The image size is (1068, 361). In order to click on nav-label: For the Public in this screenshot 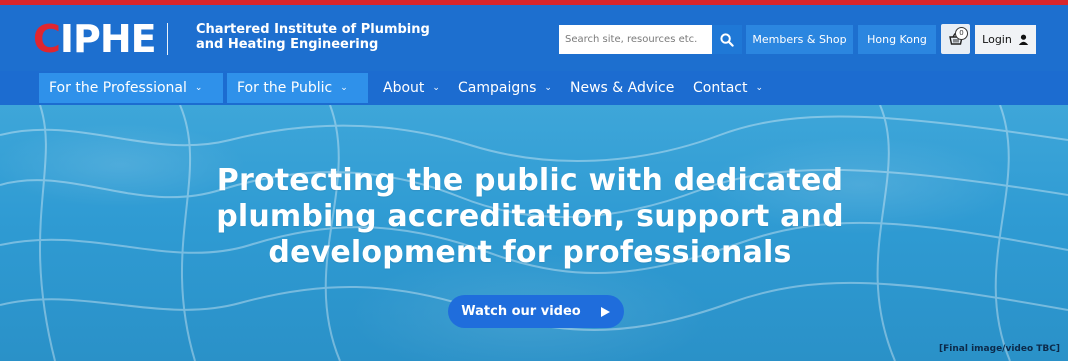, I will do `click(285, 88)`.